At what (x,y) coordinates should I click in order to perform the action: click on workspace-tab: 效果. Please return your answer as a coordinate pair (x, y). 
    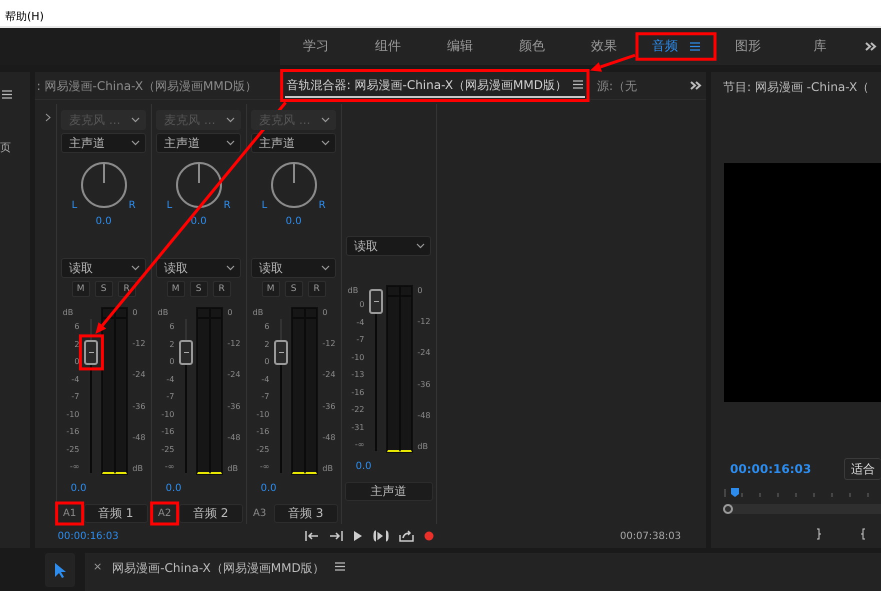
    Looking at the image, I should click on (604, 46).